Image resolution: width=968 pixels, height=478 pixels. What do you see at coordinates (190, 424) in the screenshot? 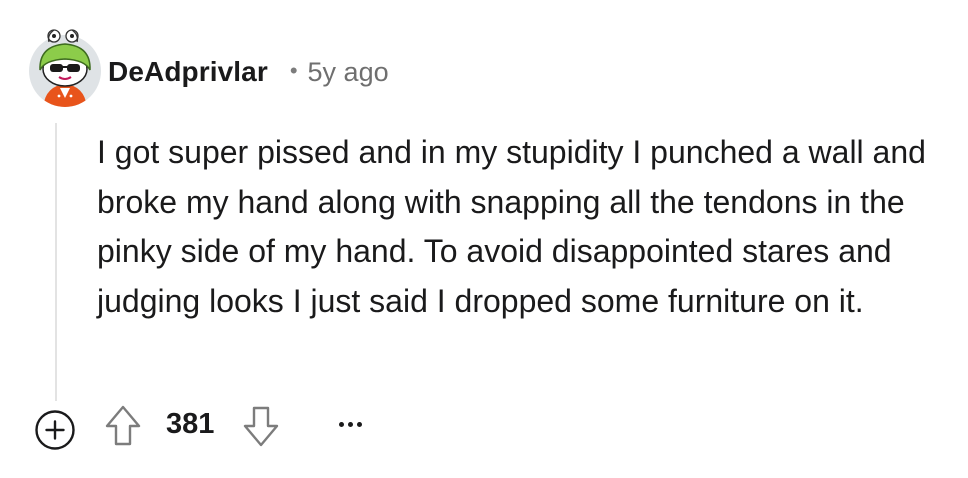
I see `vote-score: 381` at bounding box center [190, 424].